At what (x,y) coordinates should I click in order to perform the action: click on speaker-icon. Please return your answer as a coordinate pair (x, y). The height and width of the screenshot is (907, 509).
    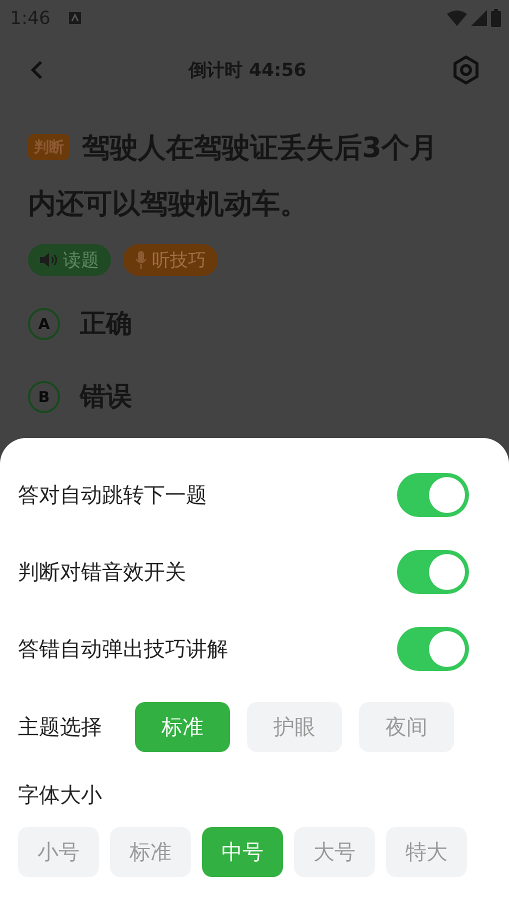
    Looking at the image, I should click on (49, 260).